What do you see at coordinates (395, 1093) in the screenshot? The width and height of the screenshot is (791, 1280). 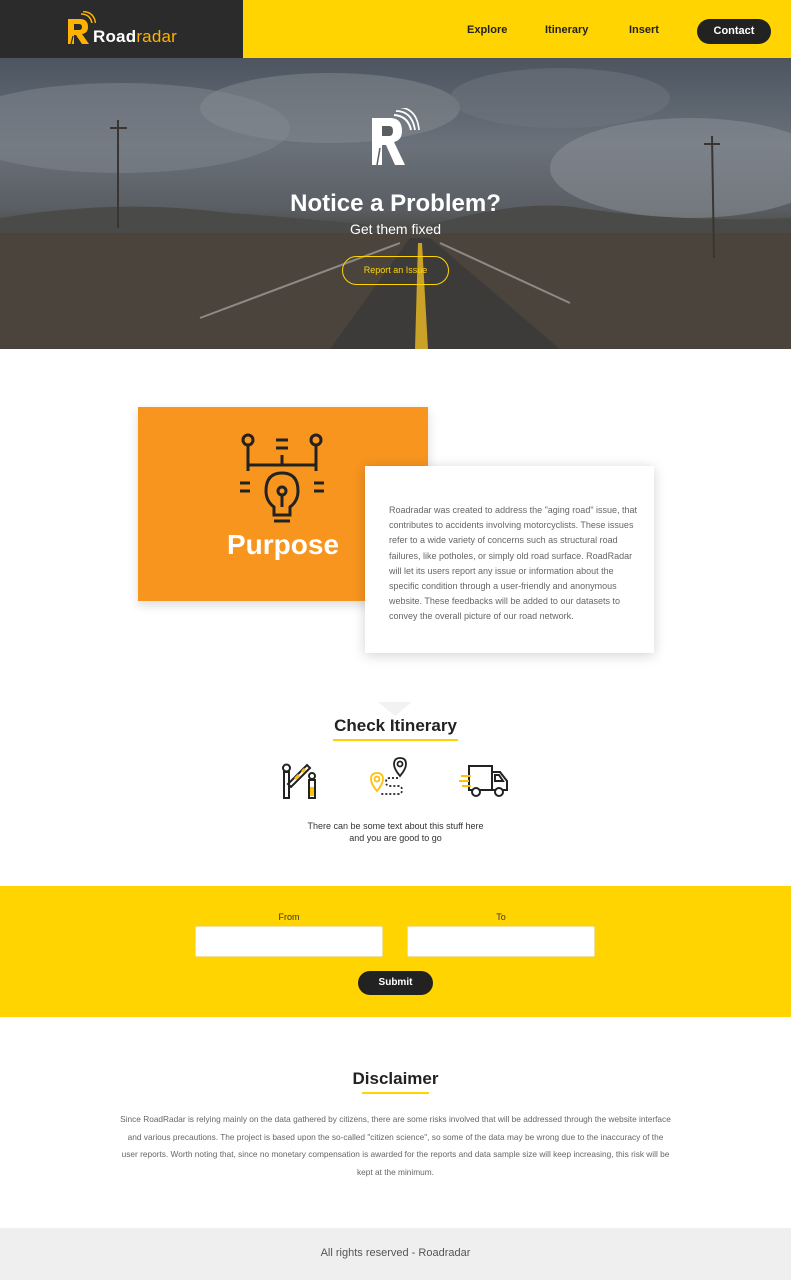 I see `disclaimer-title-underline` at bounding box center [395, 1093].